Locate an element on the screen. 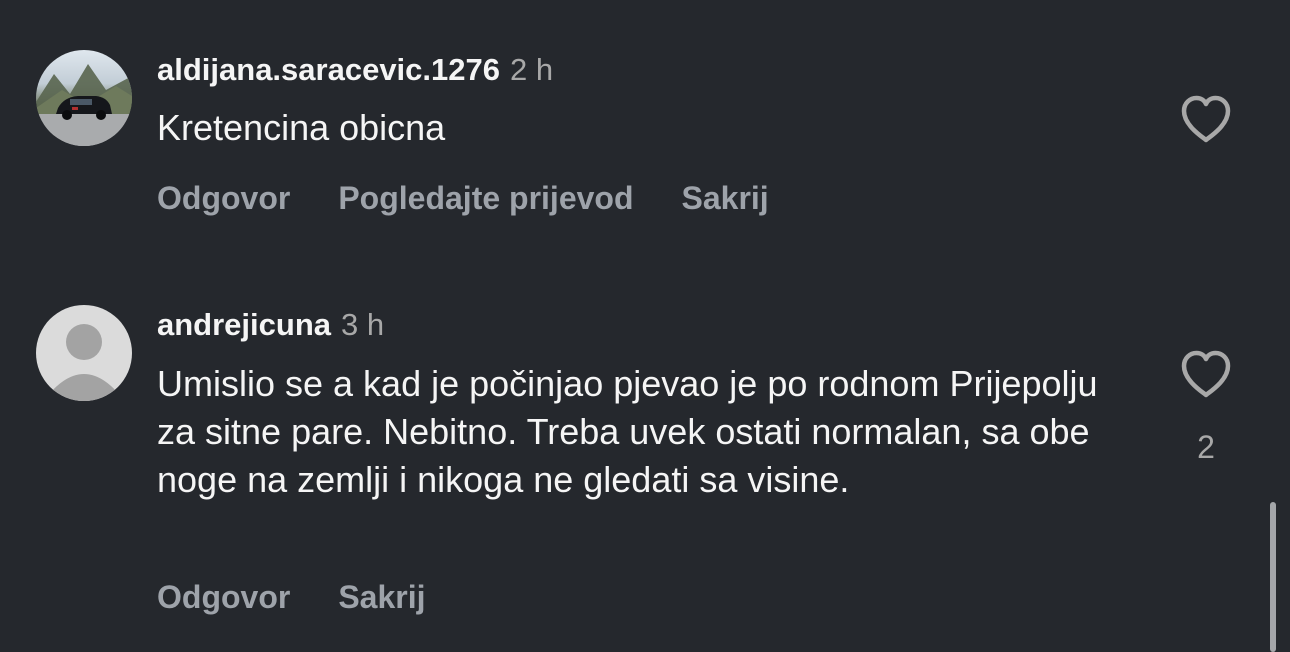 The height and width of the screenshot is (652, 1290). default-avatar-icon is located at coordinates (84, 362).